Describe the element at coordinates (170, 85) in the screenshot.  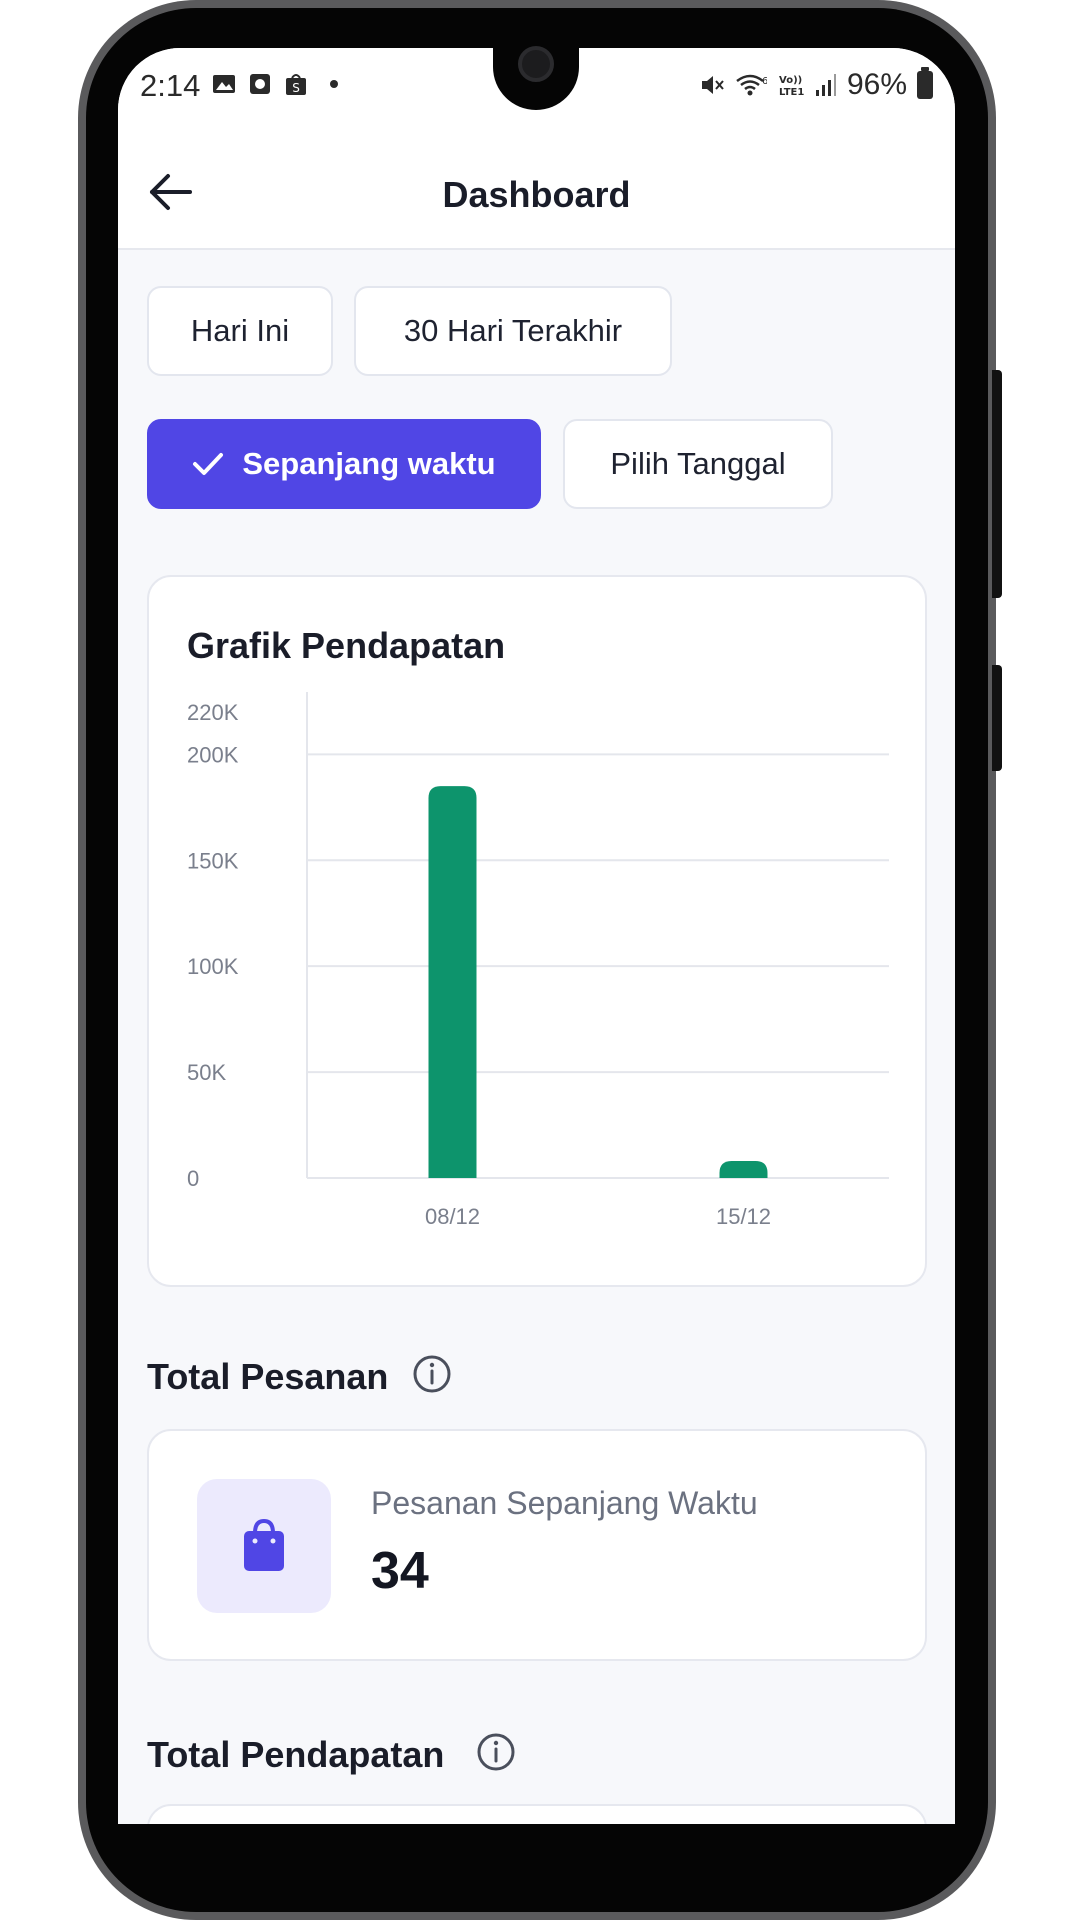
I see `status-time: 2:14` at that location.